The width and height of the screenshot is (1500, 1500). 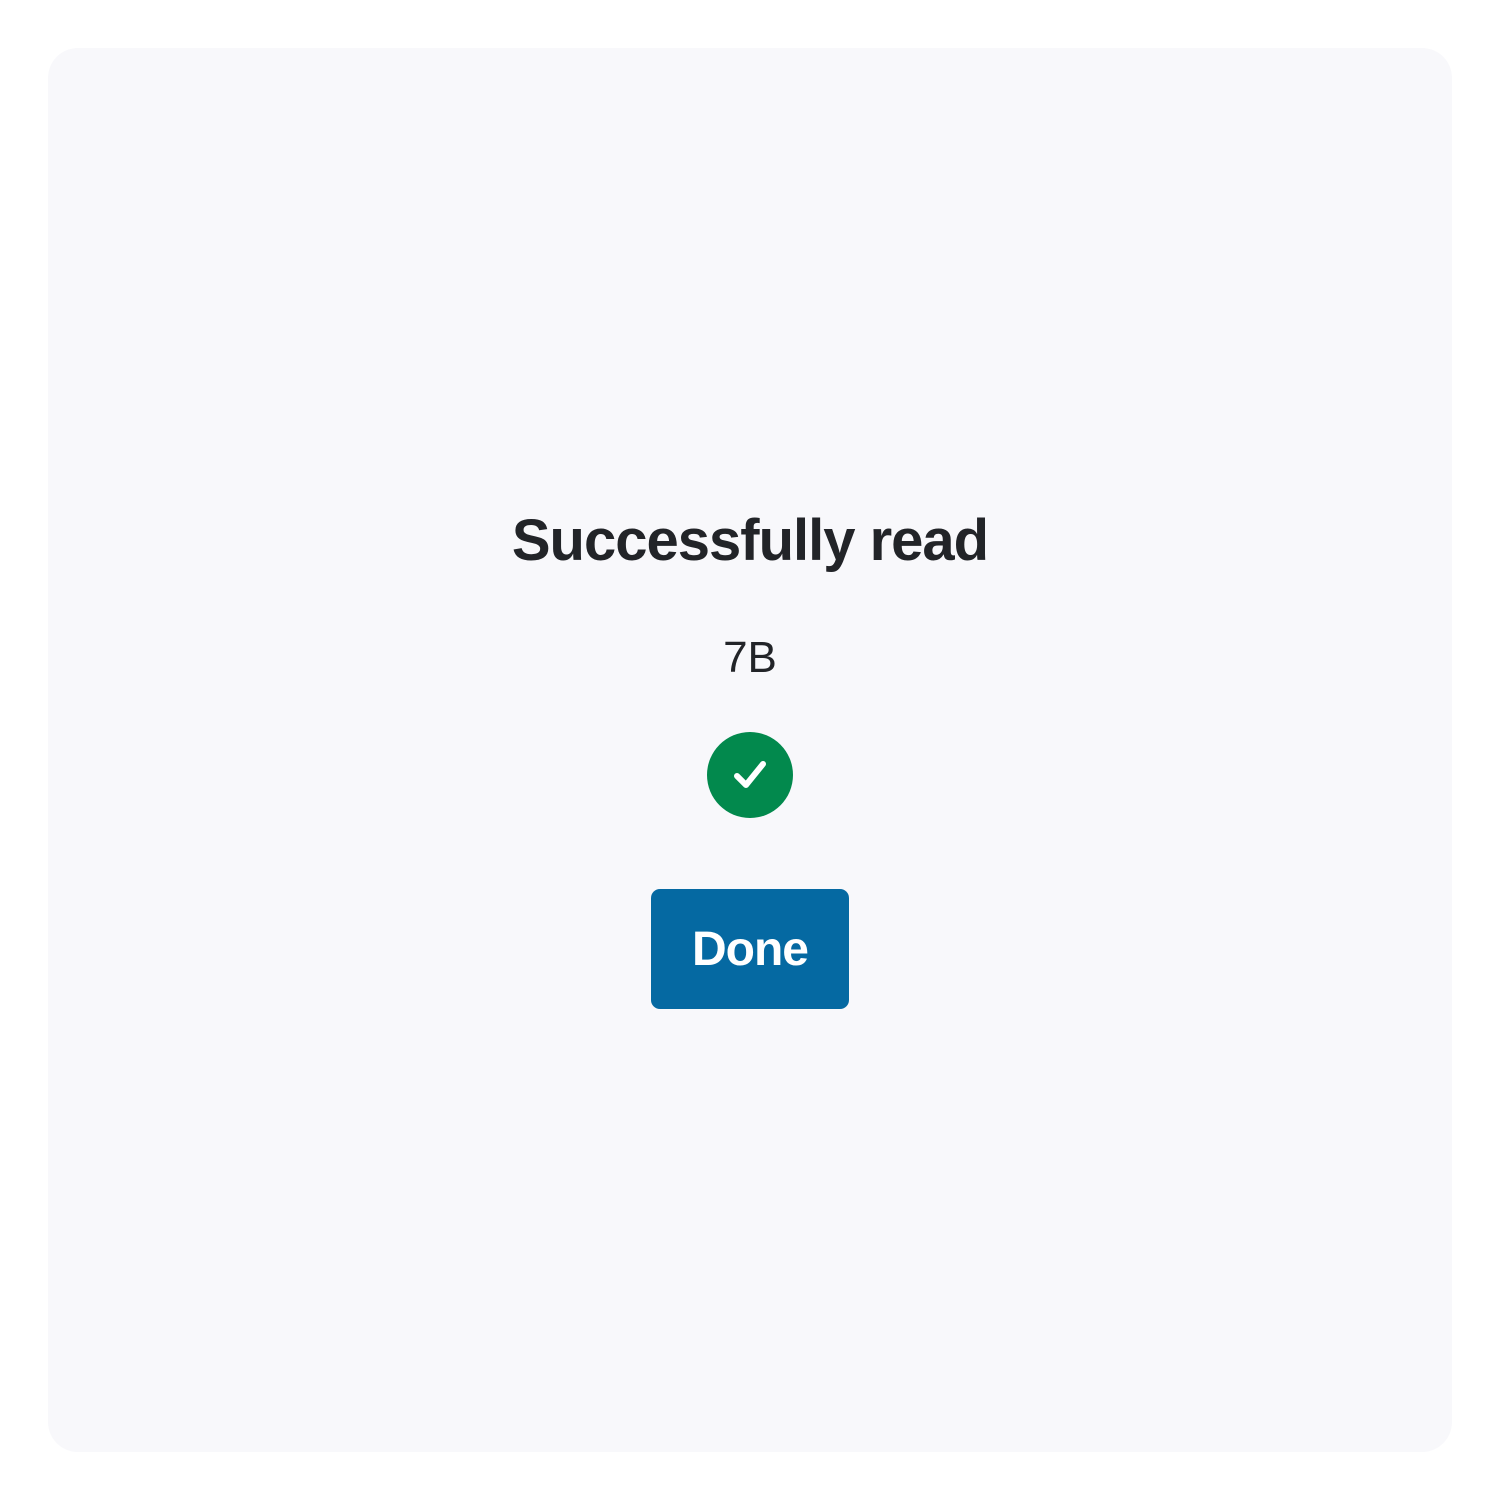 I want to click on result-title: Successfully read, so click(x=750, y=540).